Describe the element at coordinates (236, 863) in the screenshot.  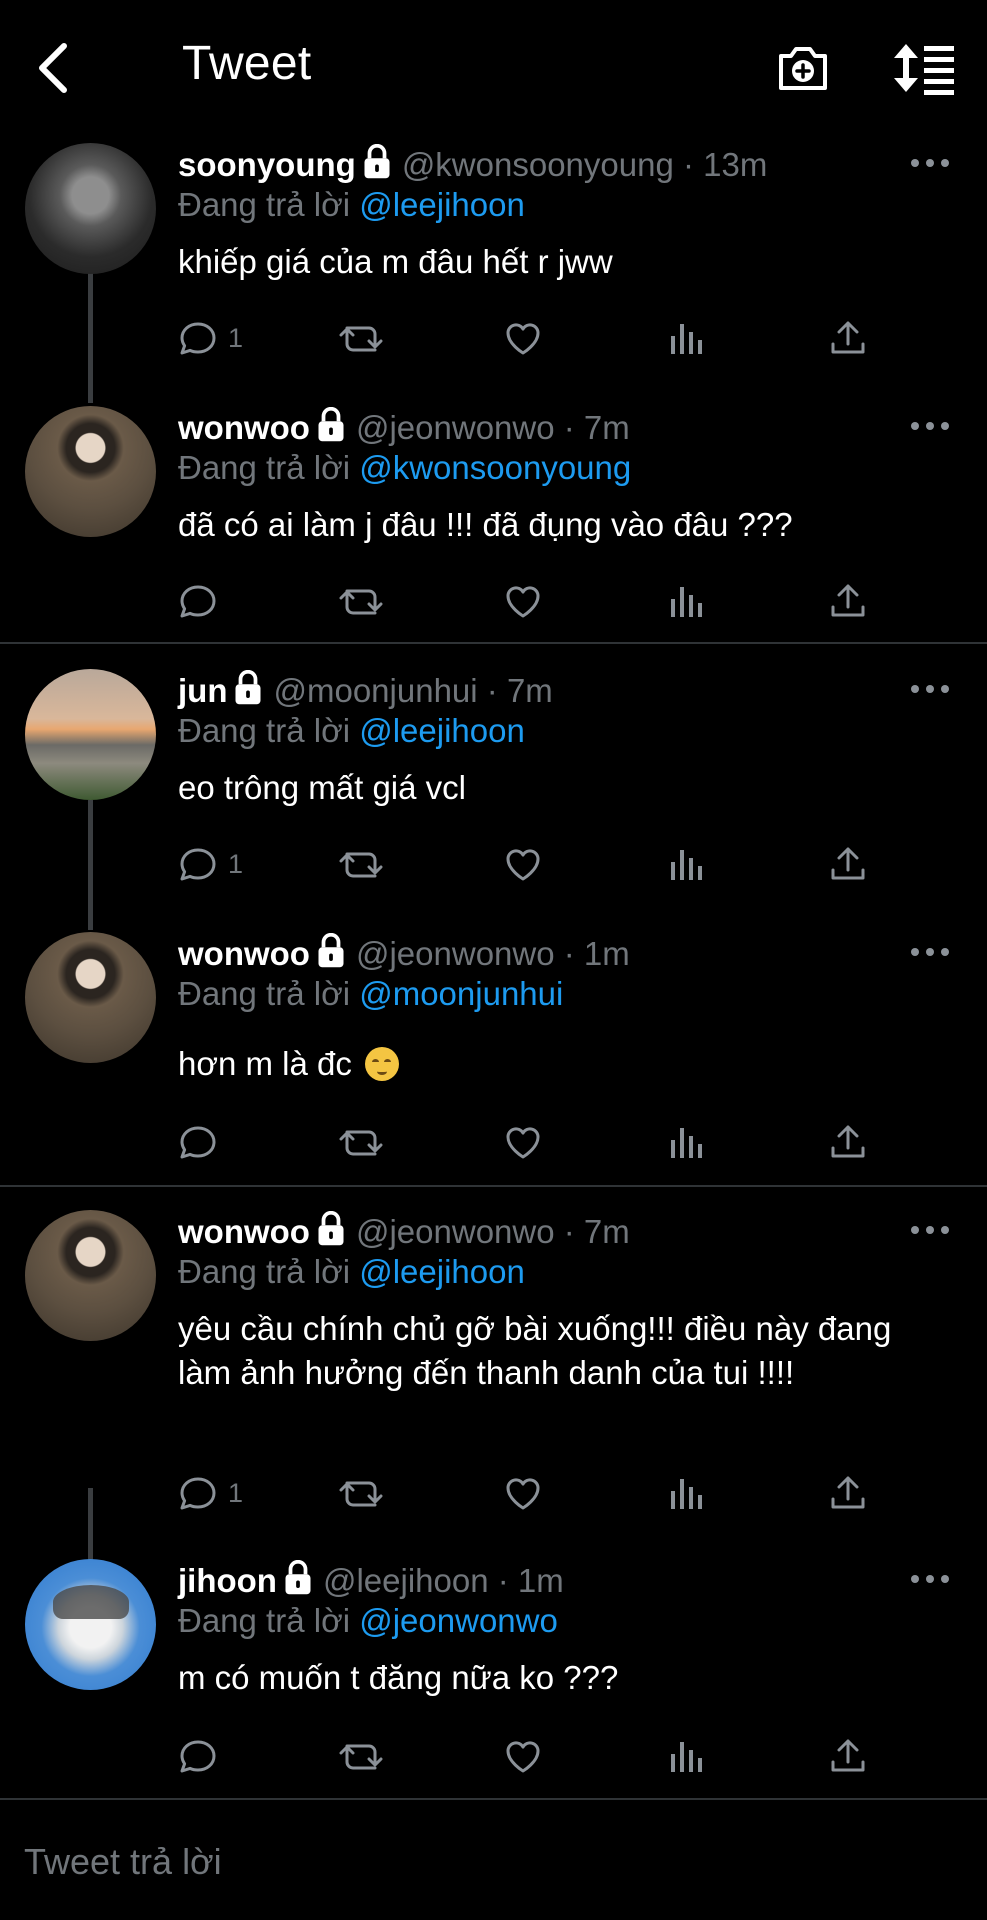
I see `reply-count: 1` at that location.